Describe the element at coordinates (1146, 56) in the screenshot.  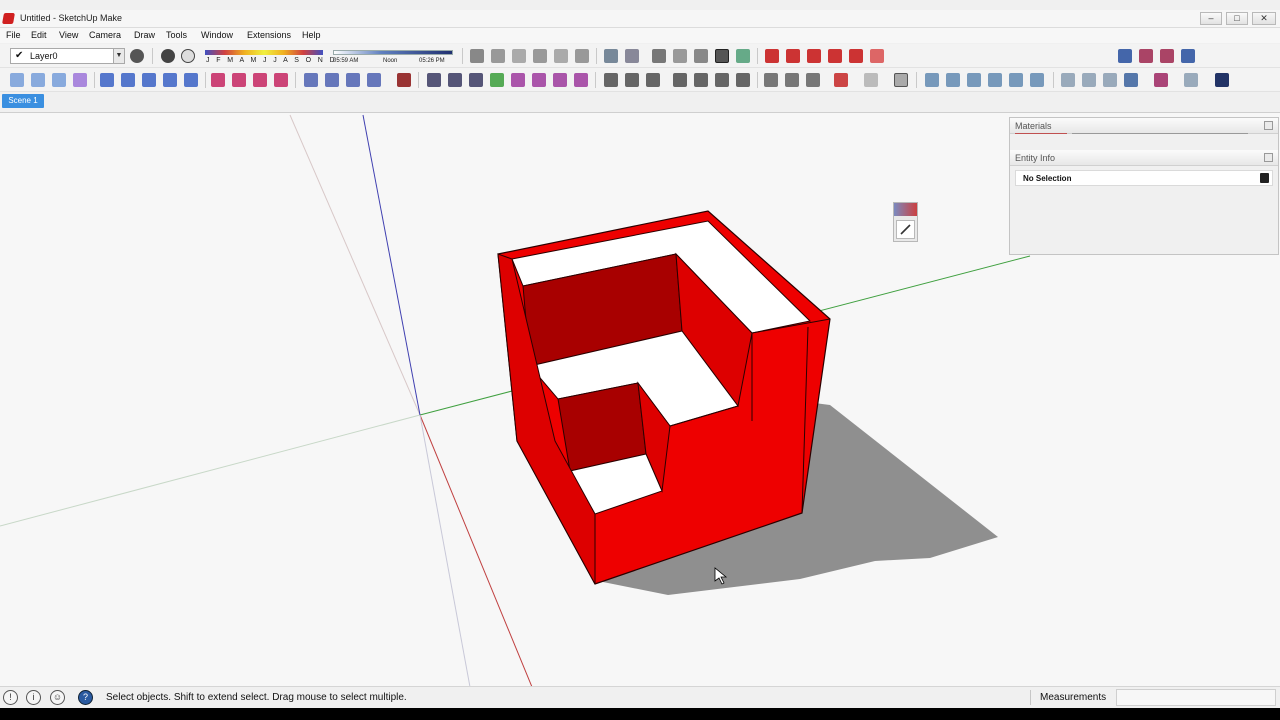
I see `display-section-planes-icon` at that location.